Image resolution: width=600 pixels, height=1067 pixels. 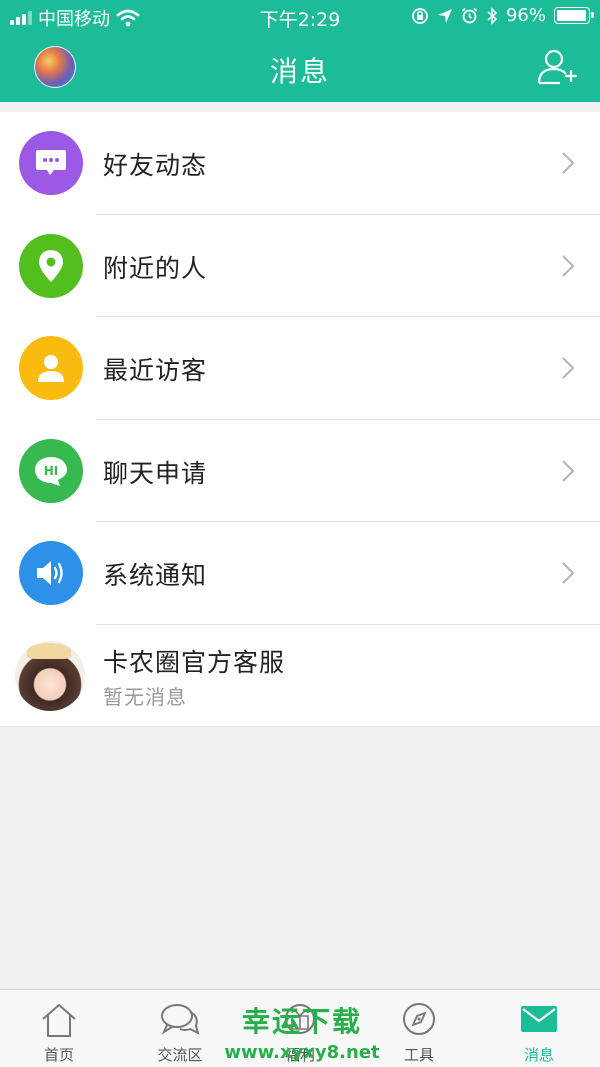 I want to click on hi-bubble-icon: HI, so click(x=51, y=470).